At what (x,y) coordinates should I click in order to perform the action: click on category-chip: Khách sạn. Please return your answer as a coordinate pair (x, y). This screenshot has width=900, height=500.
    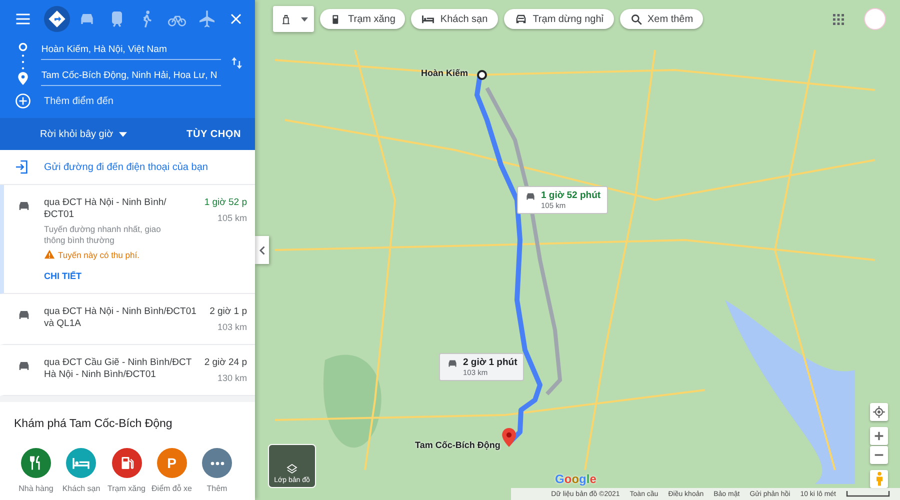
    Looking at the image, I should click on (454, 19).